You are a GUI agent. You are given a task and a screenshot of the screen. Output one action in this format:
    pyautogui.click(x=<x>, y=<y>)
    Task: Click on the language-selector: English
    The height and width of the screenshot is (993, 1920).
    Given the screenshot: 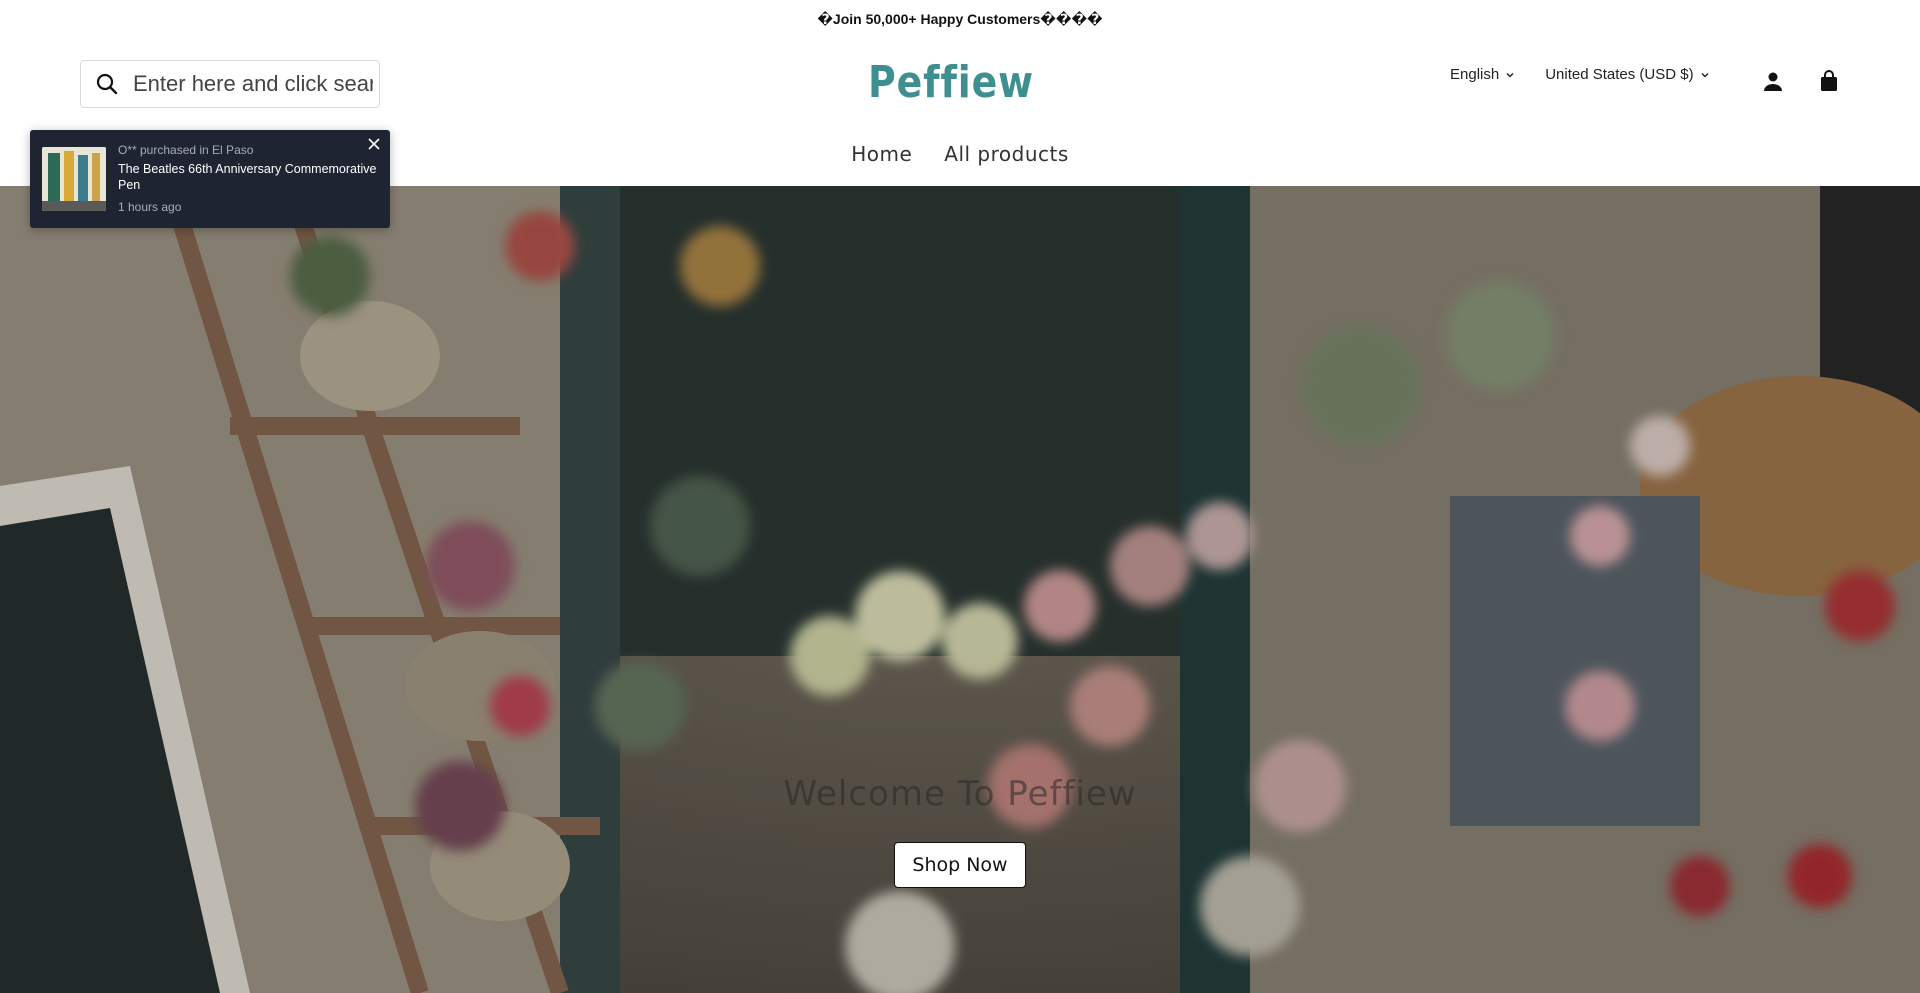 What is the action you would take?
    pyautogui.click(x=1482, y=74)
    